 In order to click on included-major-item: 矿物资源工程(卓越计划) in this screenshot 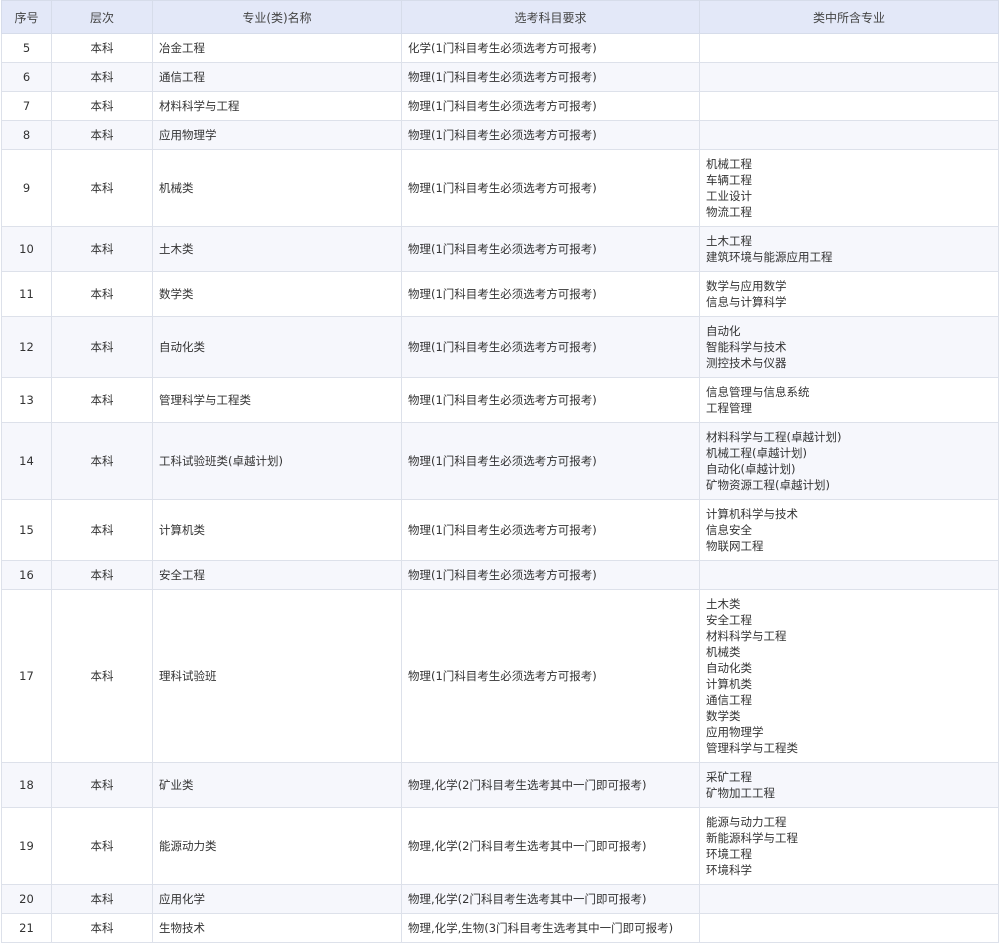, I will do `click(768, 485)`.